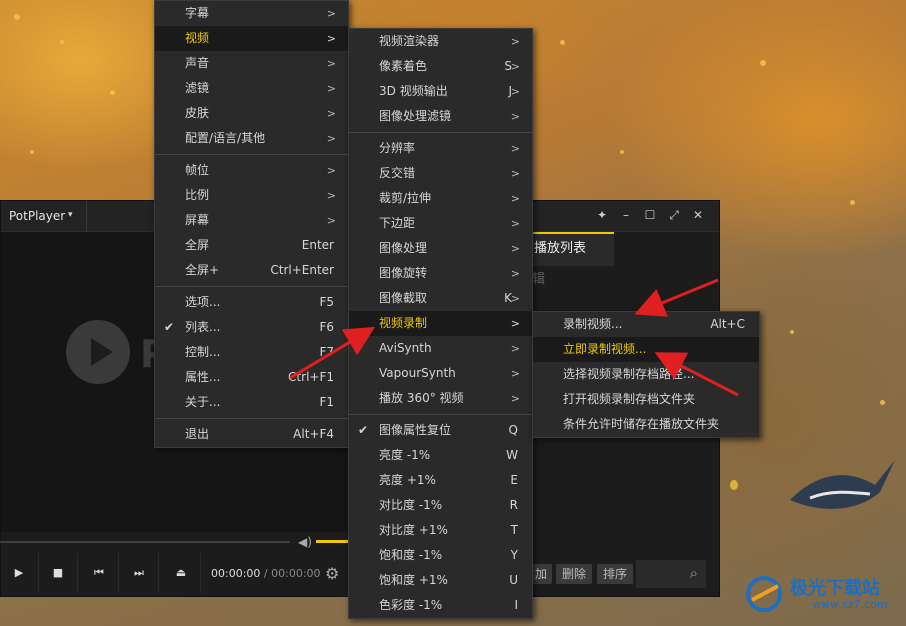 The image size is (906, 626). I want to click on arrow-to-record-video, so click(676, 297).